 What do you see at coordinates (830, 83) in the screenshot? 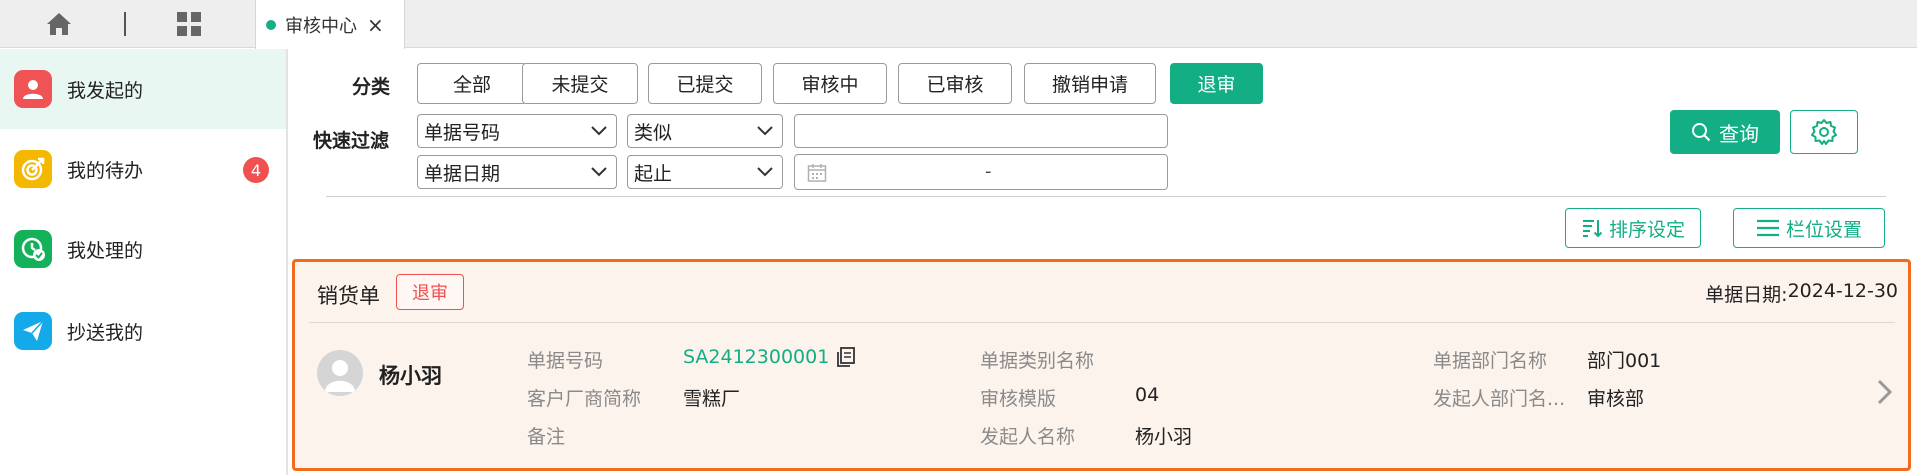
I see `category-chip-in-review: 审核中` at bounding box center [830, 83].